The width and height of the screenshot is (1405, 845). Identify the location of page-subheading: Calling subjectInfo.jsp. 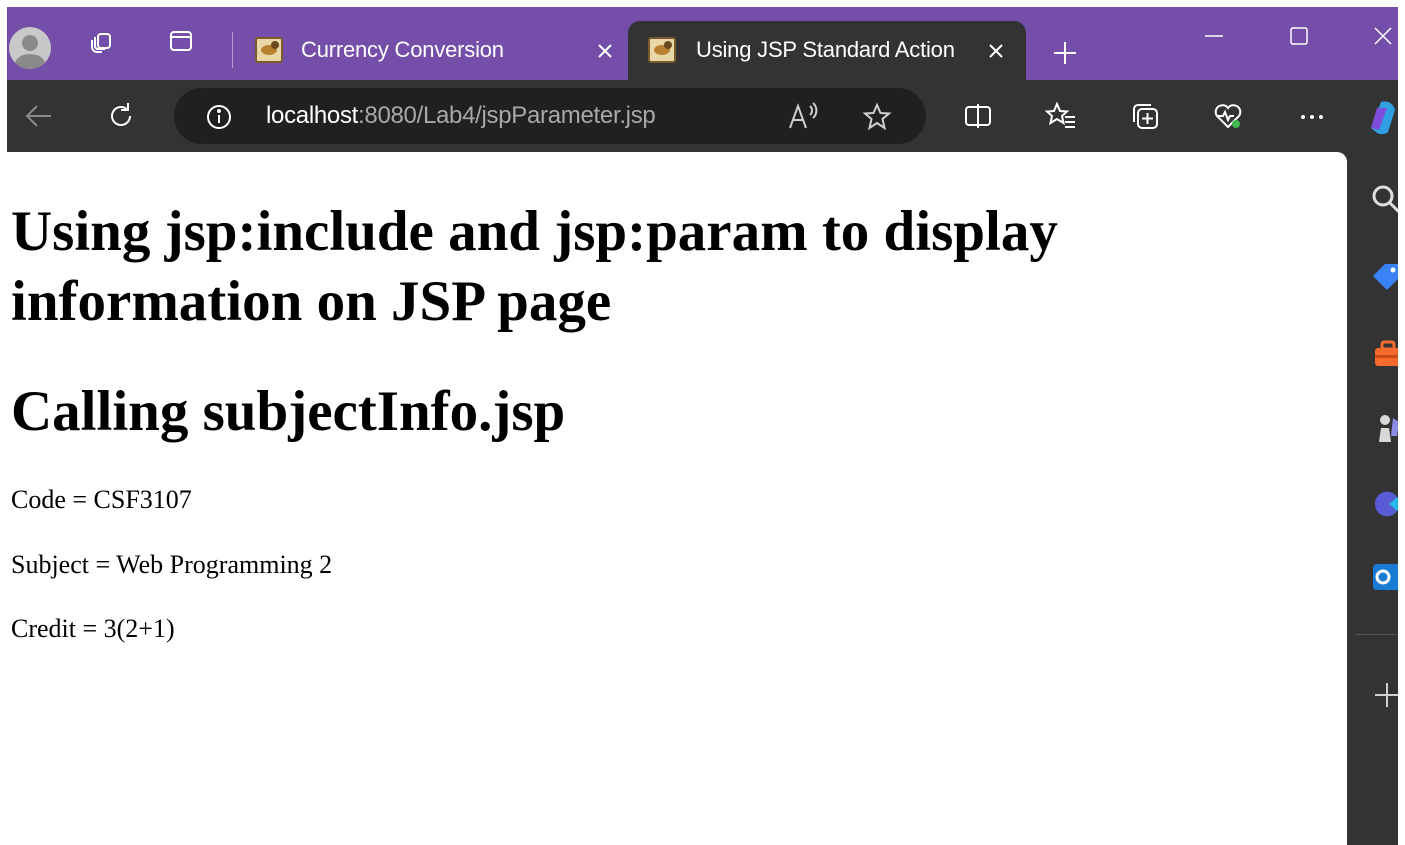
(288, 411).